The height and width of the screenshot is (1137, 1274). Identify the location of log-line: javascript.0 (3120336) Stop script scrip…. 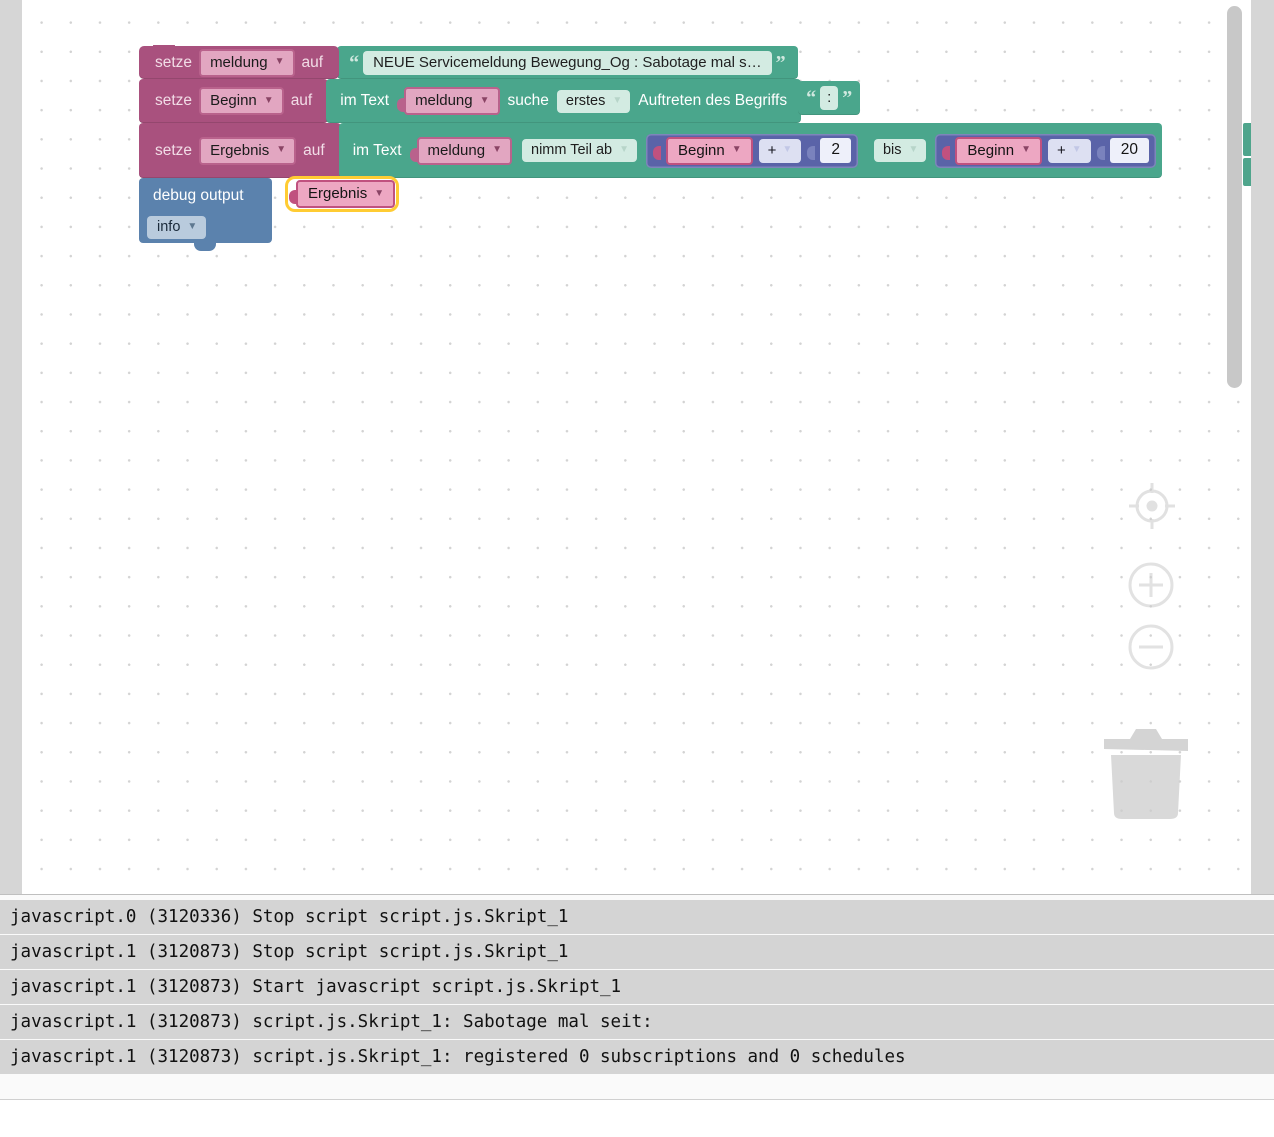
(637, 917).